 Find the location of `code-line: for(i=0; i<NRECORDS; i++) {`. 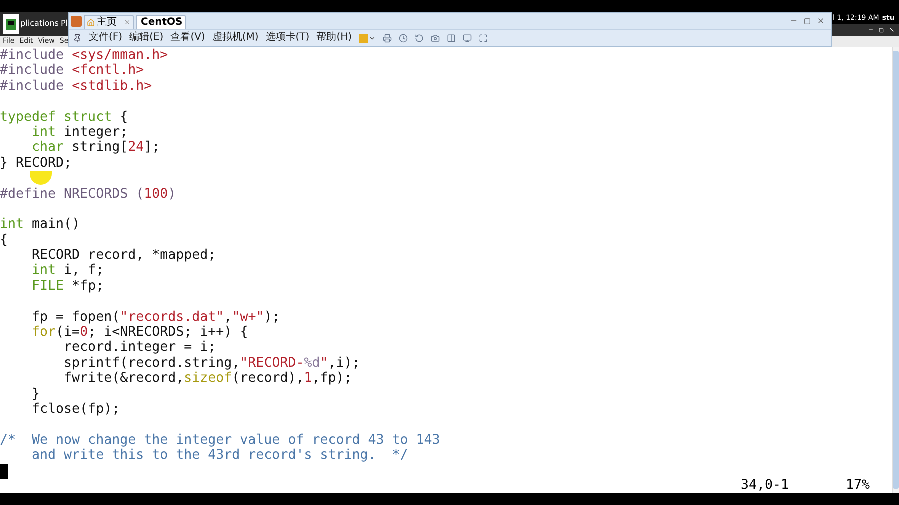

code-line: for(i=0; i<NRECORDS; i++) { is located at coordinates (139, 332).